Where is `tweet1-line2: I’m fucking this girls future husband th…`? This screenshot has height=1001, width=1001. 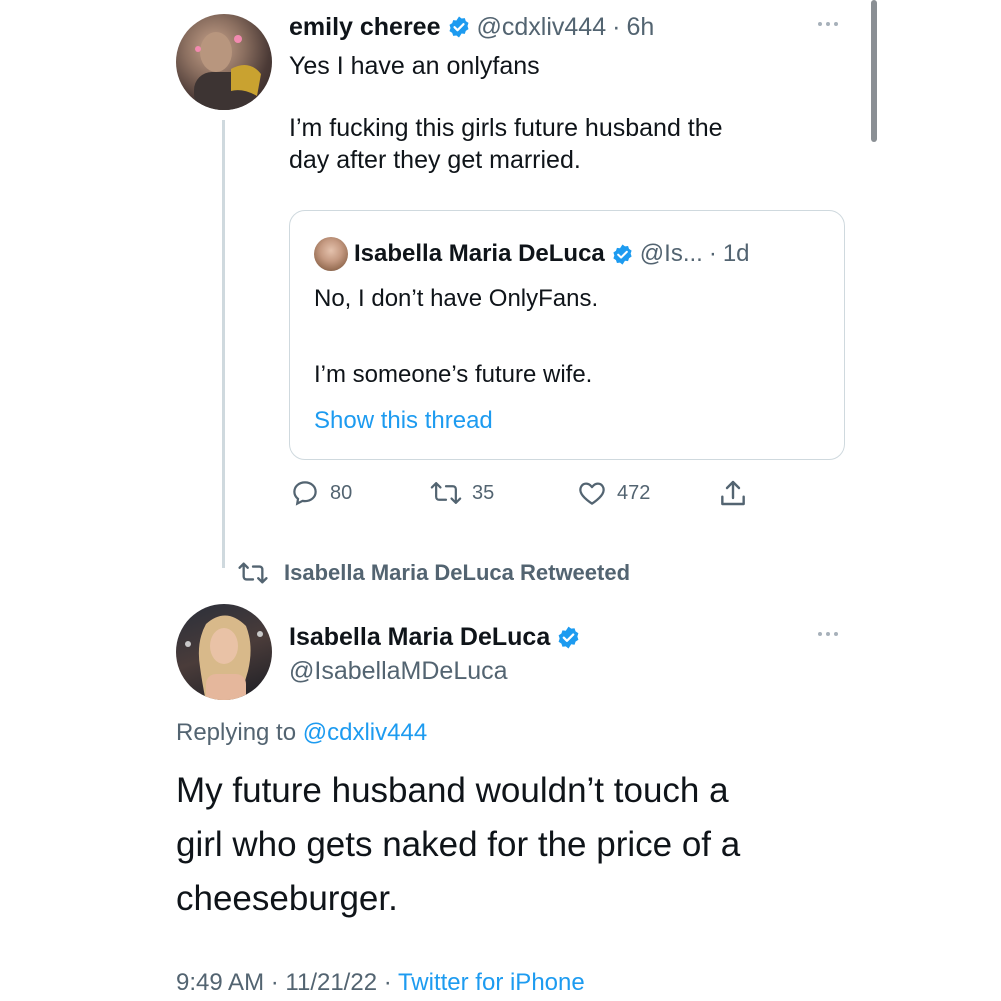
tweet1-line2: I’m fucking this girls future husband th… is located at coordinates (506, 128).